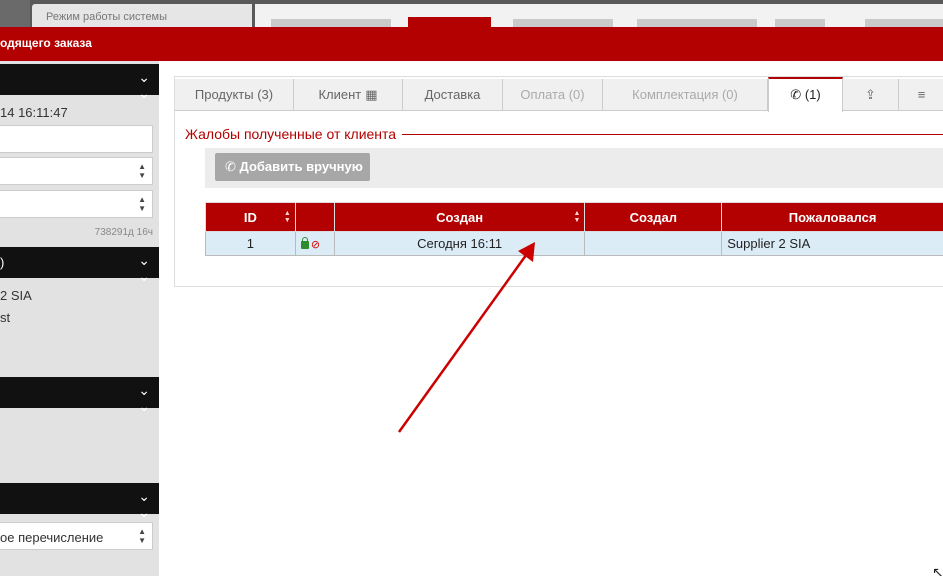 Image resolution: width=943 pixels, height=576 pixels. What do you see at coordinates (15, 13) in the screenshot?
I see `top-left-tab` at bounding box center [15, 13].